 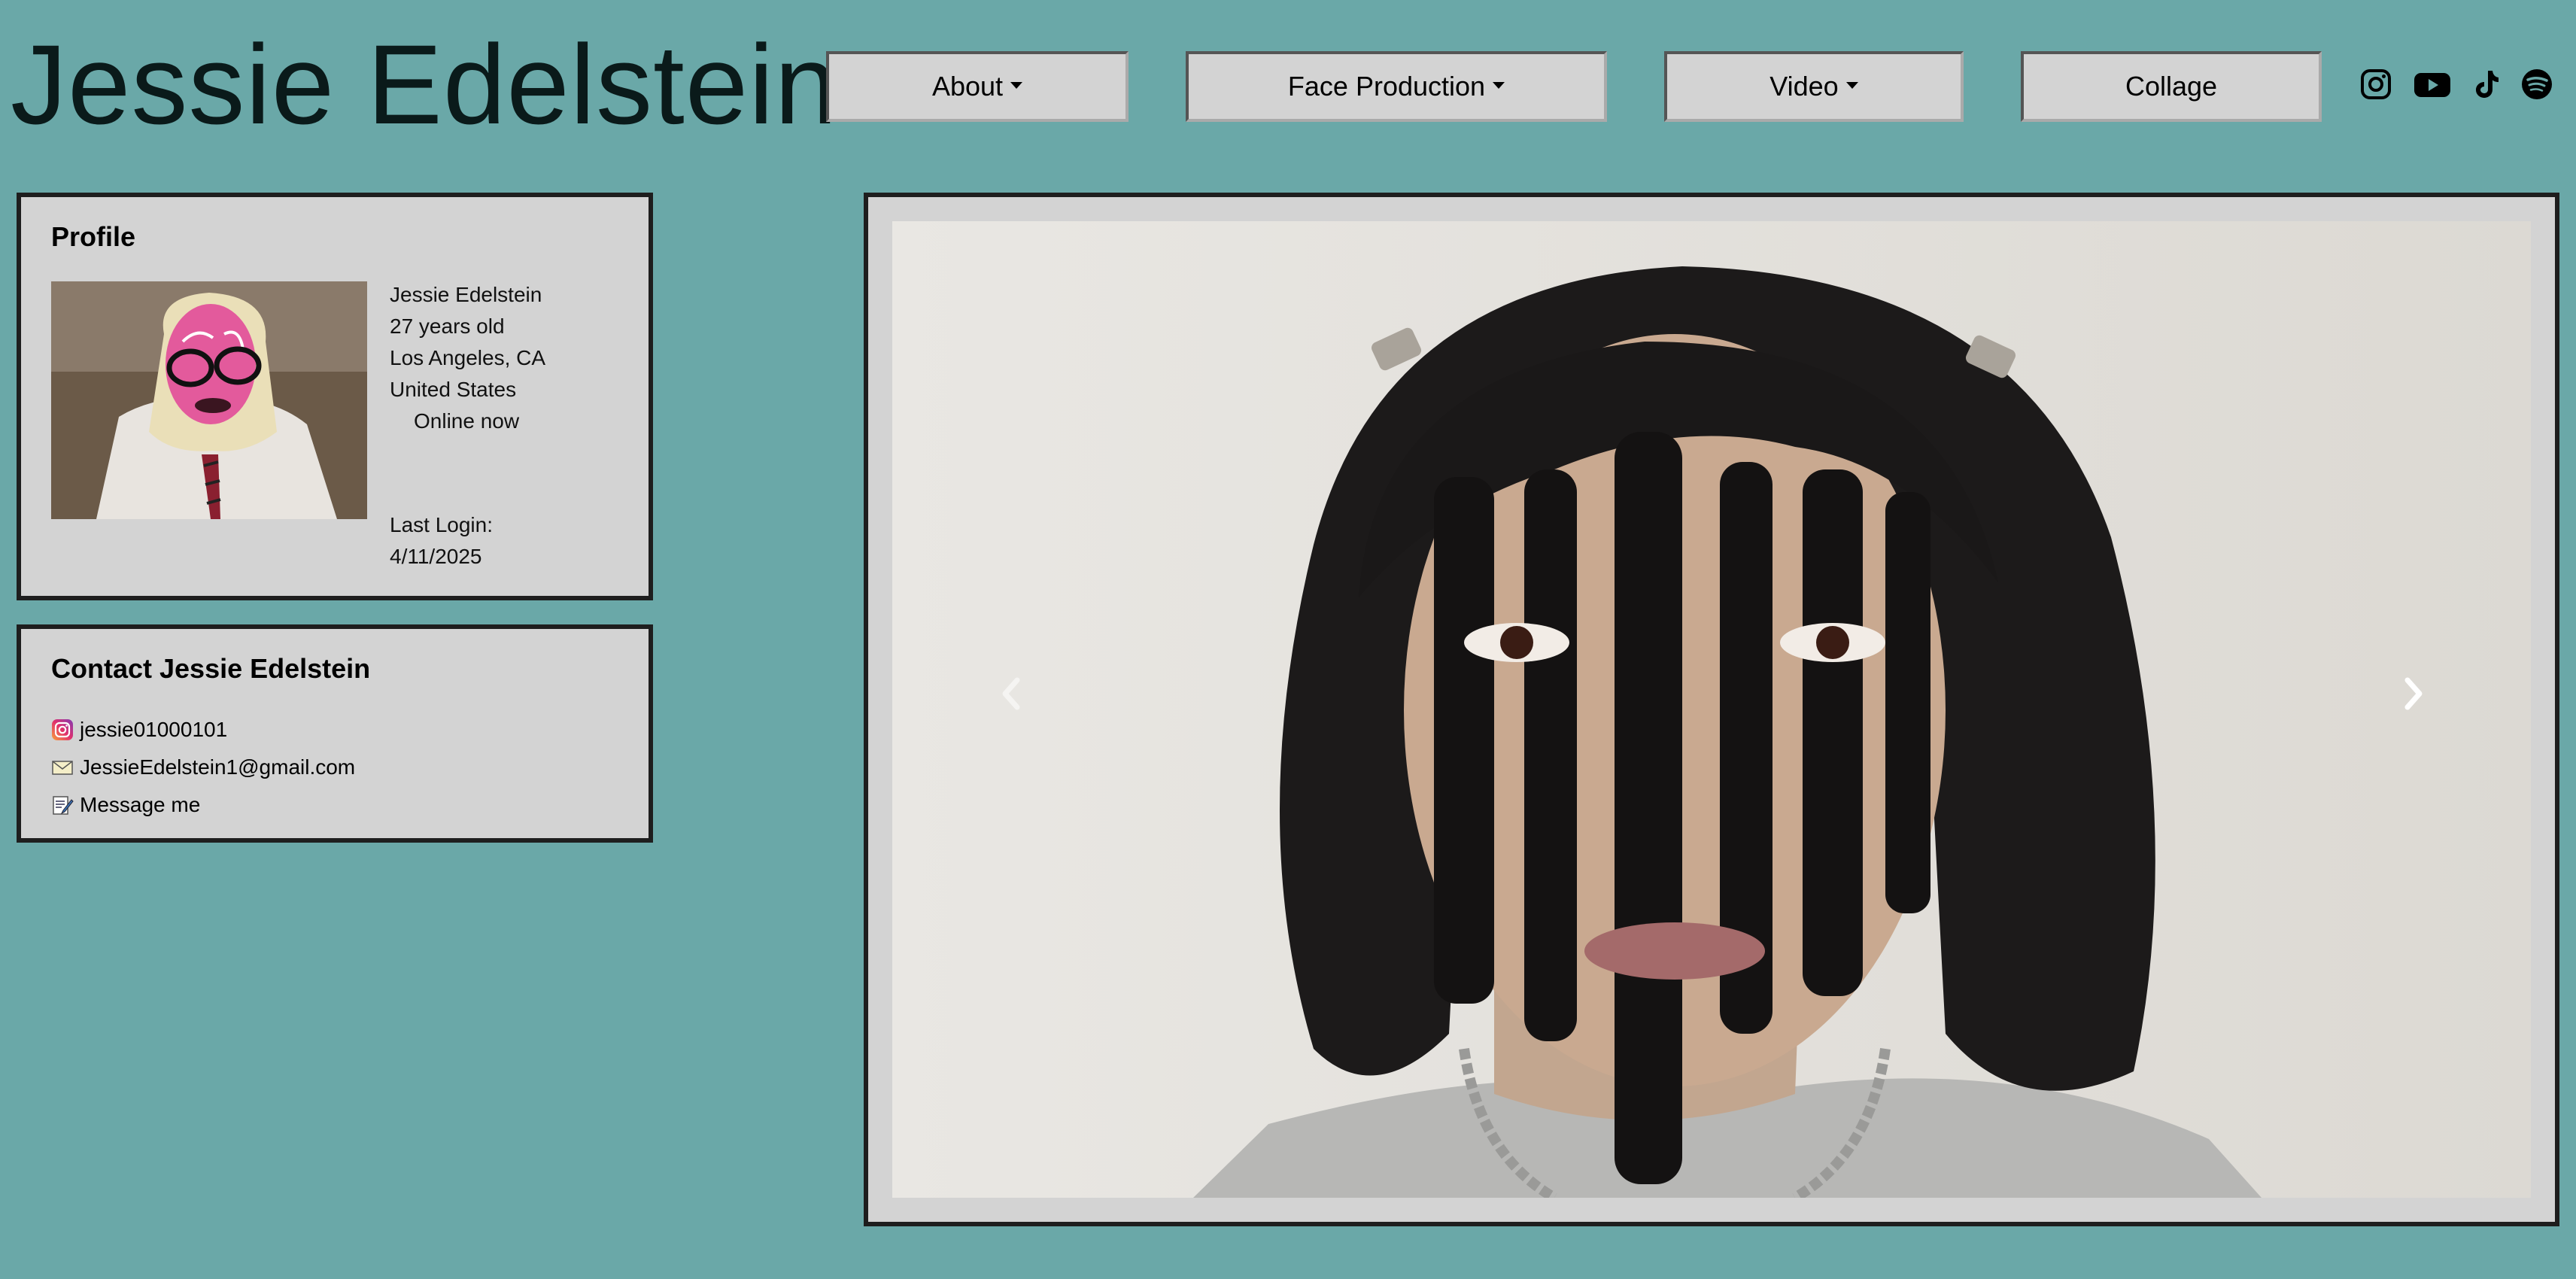 What do you see at coordinates (141, 804) in the screenshot?
I see `contact-message-label: Message me` at bounding box center [141, 804].